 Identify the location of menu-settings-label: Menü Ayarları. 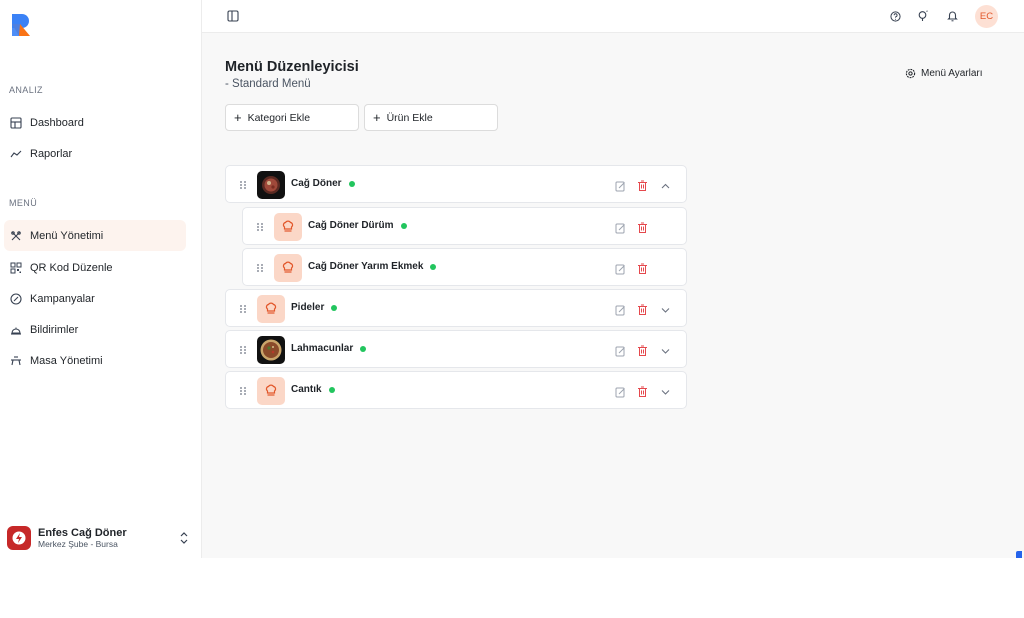
(952, 73).